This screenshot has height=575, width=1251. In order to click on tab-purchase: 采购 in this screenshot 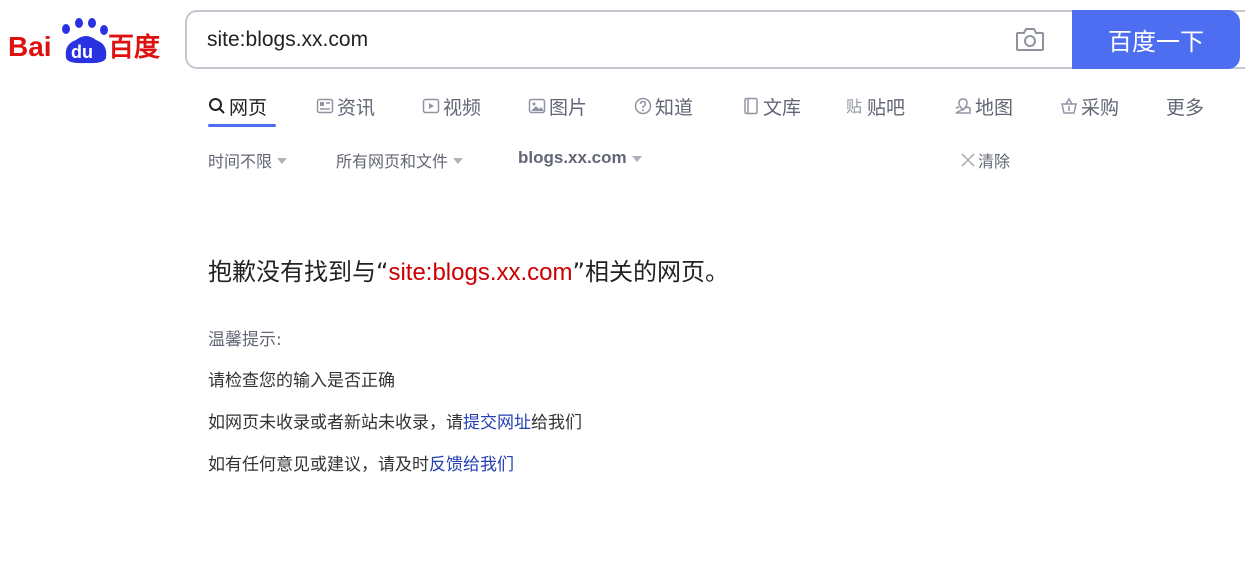, I will do `click(1089, 106)`.